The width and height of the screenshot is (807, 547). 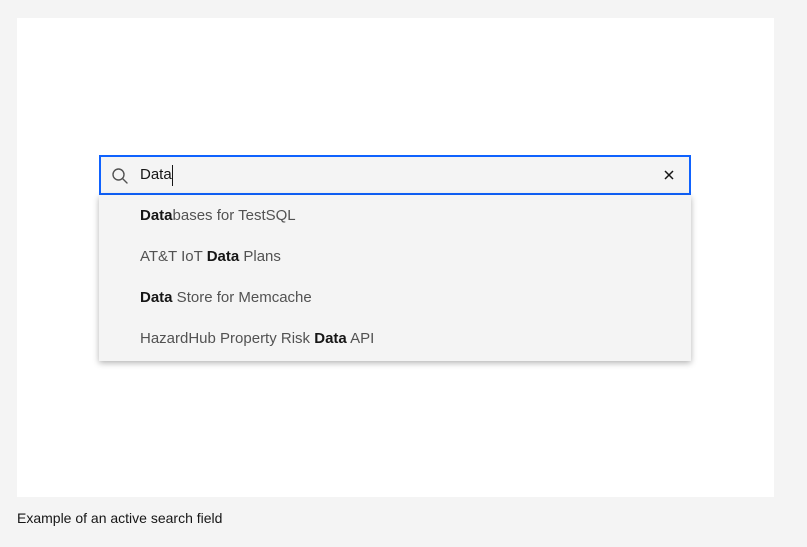 I want to click on suggestion-item: AT&T IoT Data Plans, so click(x=395, y=256).